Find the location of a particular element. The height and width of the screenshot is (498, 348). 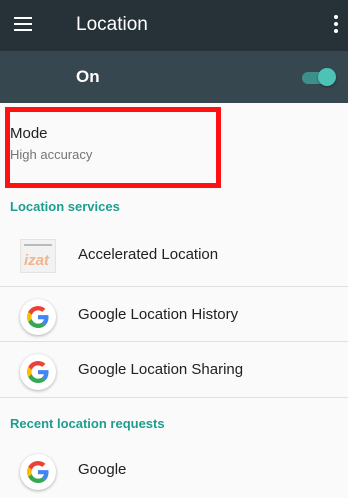

google-location-sharing-label: Google Location Sharing is located at coordinates (161, 369).